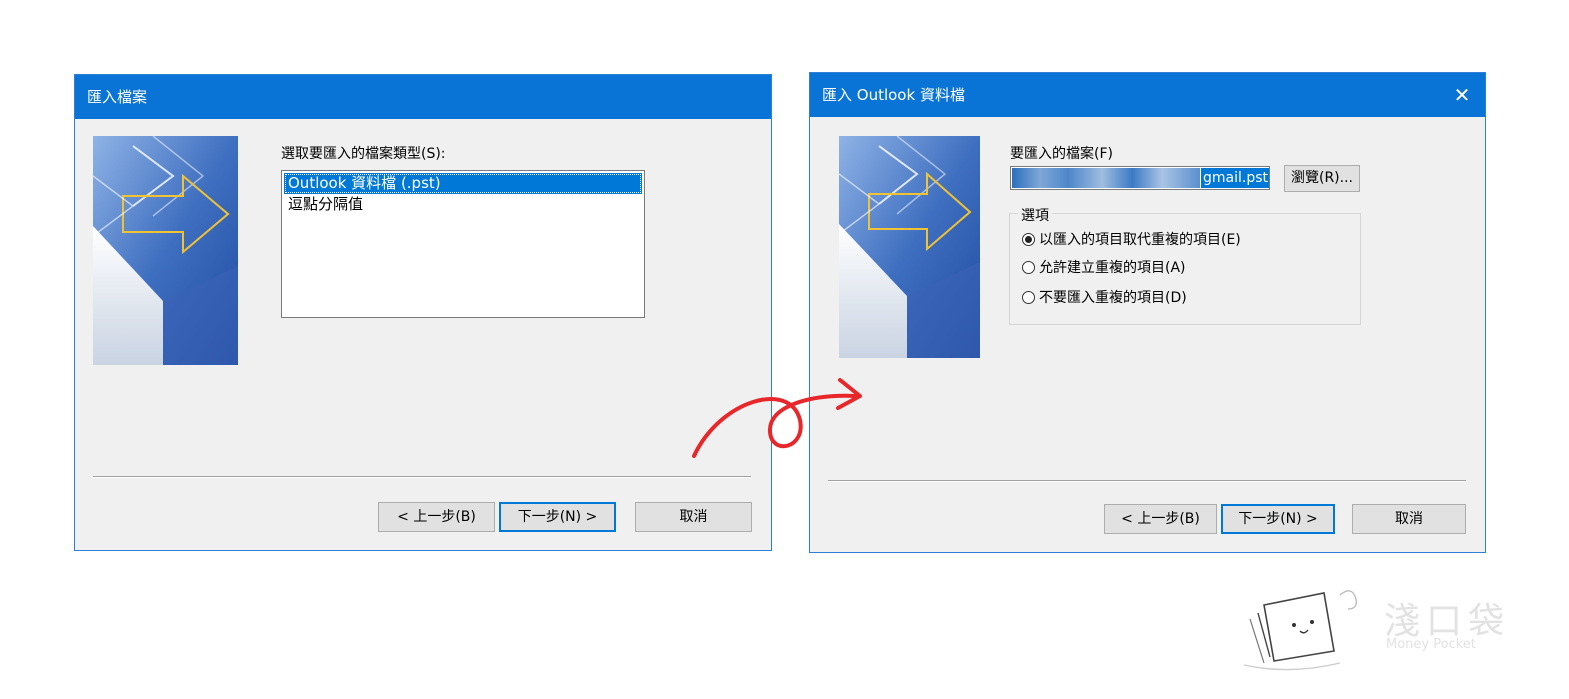 The image size is (1569, 699). Describe the element at coordinates (1140, 240) in the screenshot. I see `radio-label: 以匯入的項目取代重複的項目(E)` at that location.